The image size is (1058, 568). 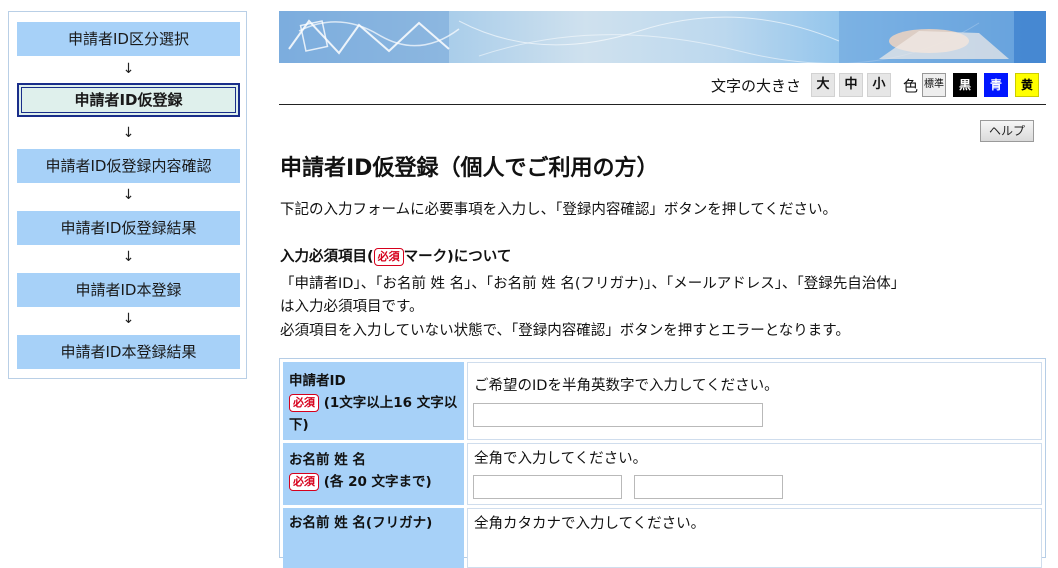 What do you see at coordinates (373, 538) in the screenshot?
I see `name-kana-header: お名前 姓 名(フリガナ)` at bounding box center [373, 538].